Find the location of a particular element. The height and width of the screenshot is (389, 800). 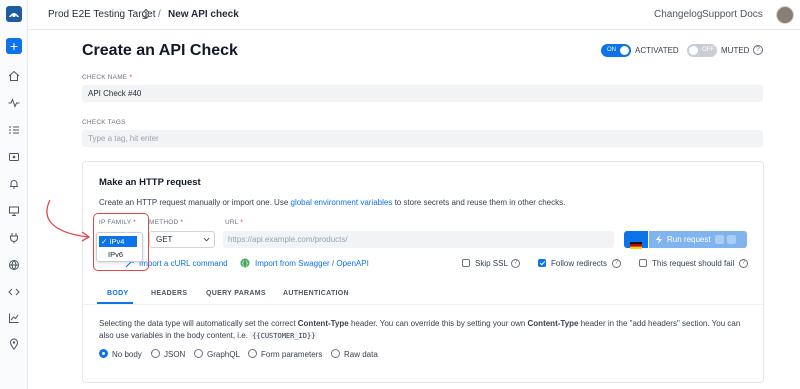

globe-icon is located at coordinates (14, 265).